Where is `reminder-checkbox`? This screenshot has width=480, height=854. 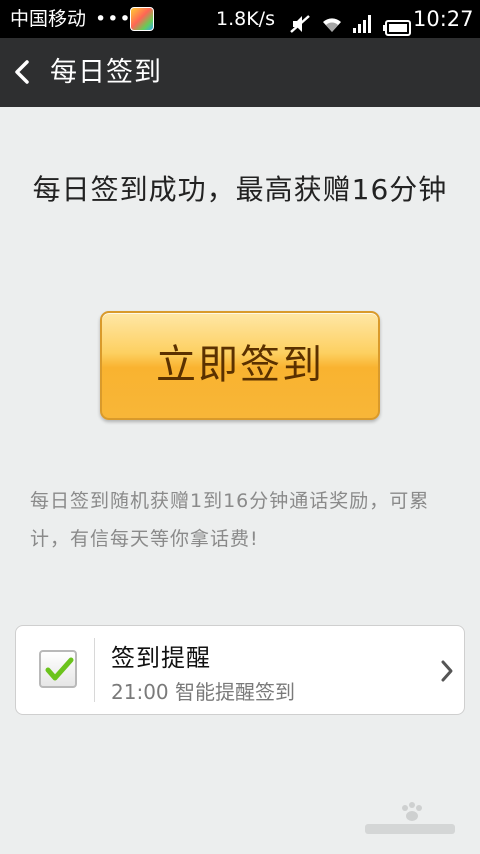 reminder-checkbox is located at coordinates (58, 669).